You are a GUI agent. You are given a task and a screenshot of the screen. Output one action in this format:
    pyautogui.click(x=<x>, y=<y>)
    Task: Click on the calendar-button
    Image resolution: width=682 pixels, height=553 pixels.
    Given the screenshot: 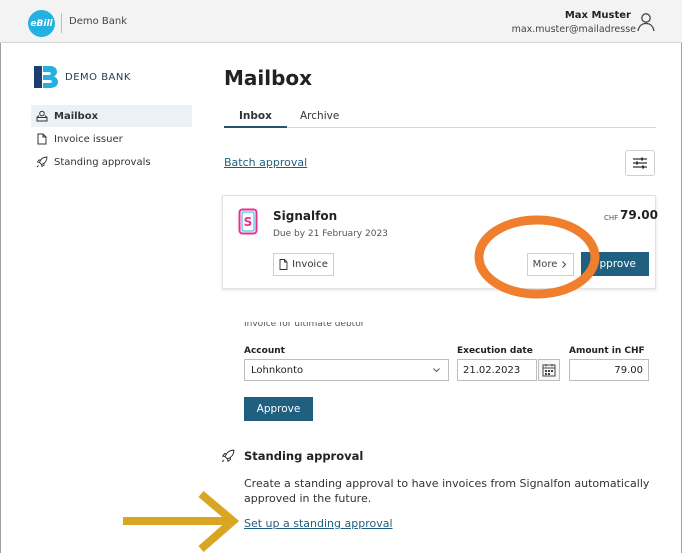 What is the action you would take?
    pyautogui.click(x=549, y=370)
    